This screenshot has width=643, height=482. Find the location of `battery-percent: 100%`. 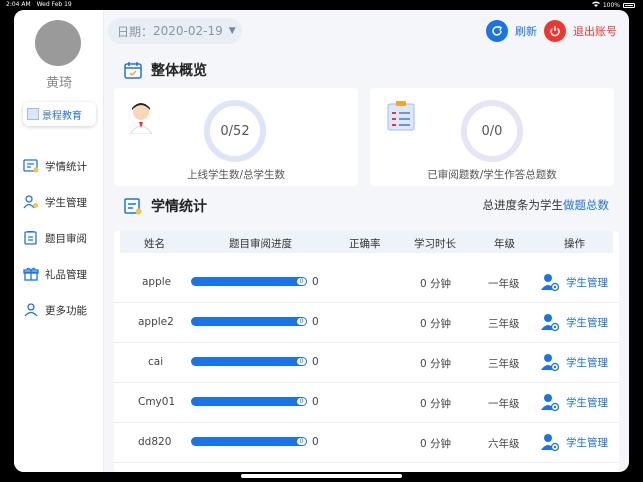

battery-percent: 100% is located at coordinates (611, 5).